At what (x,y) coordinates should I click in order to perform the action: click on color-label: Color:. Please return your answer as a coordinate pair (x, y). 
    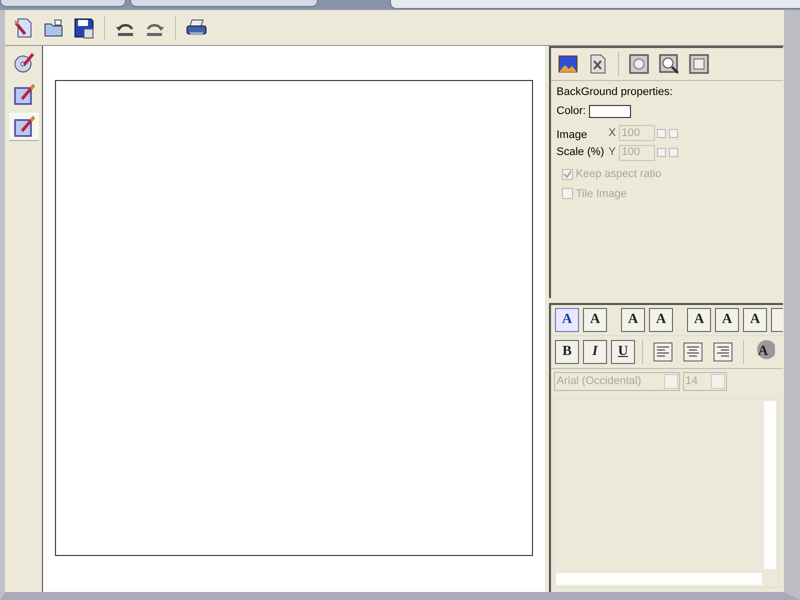
    Looking at the image, I should click on (571, 111).